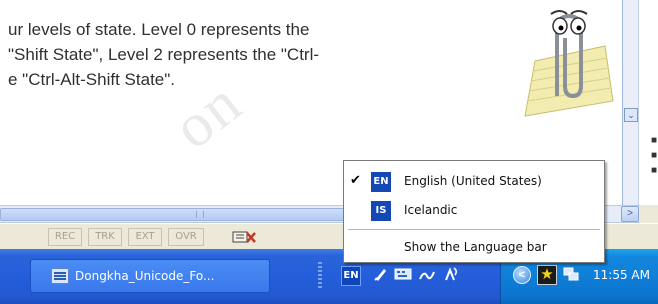 The height and width of the screenshot is (304, 658). Describe the element at coordinates (640, 102) in the screenshot. I see `task-pane: ⌄ ■ ■ ■` at that location.